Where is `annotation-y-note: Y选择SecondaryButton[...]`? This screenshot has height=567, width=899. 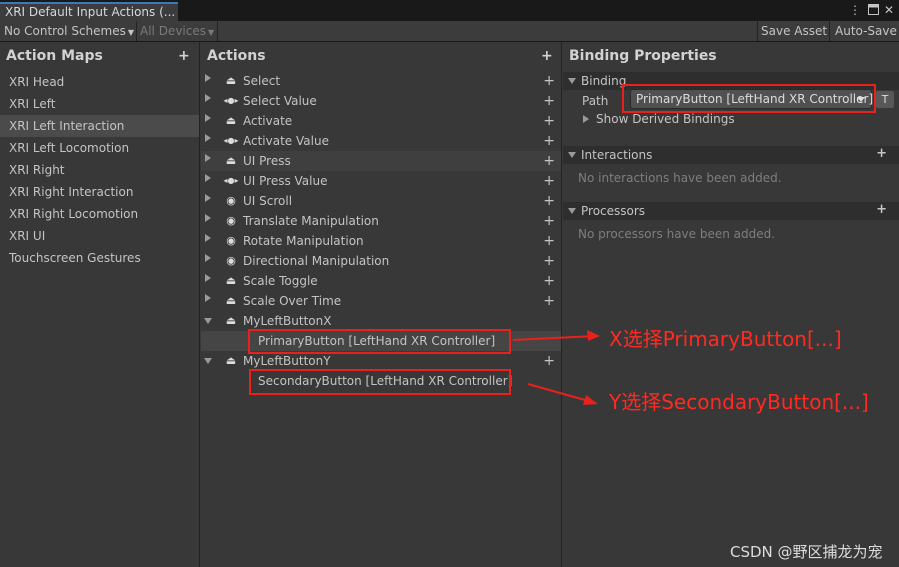 annotation-y-note: Y选择SecondaryButton[...] is located at coordinates (739, 402).